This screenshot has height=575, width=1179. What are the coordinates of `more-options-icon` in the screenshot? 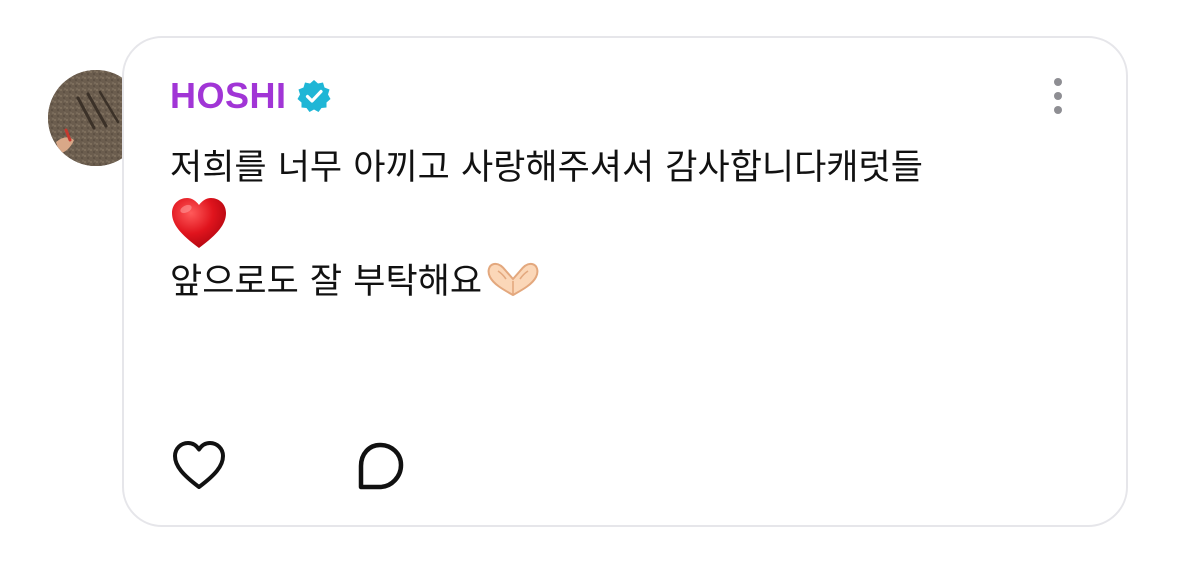 It's located at (1058, 96).